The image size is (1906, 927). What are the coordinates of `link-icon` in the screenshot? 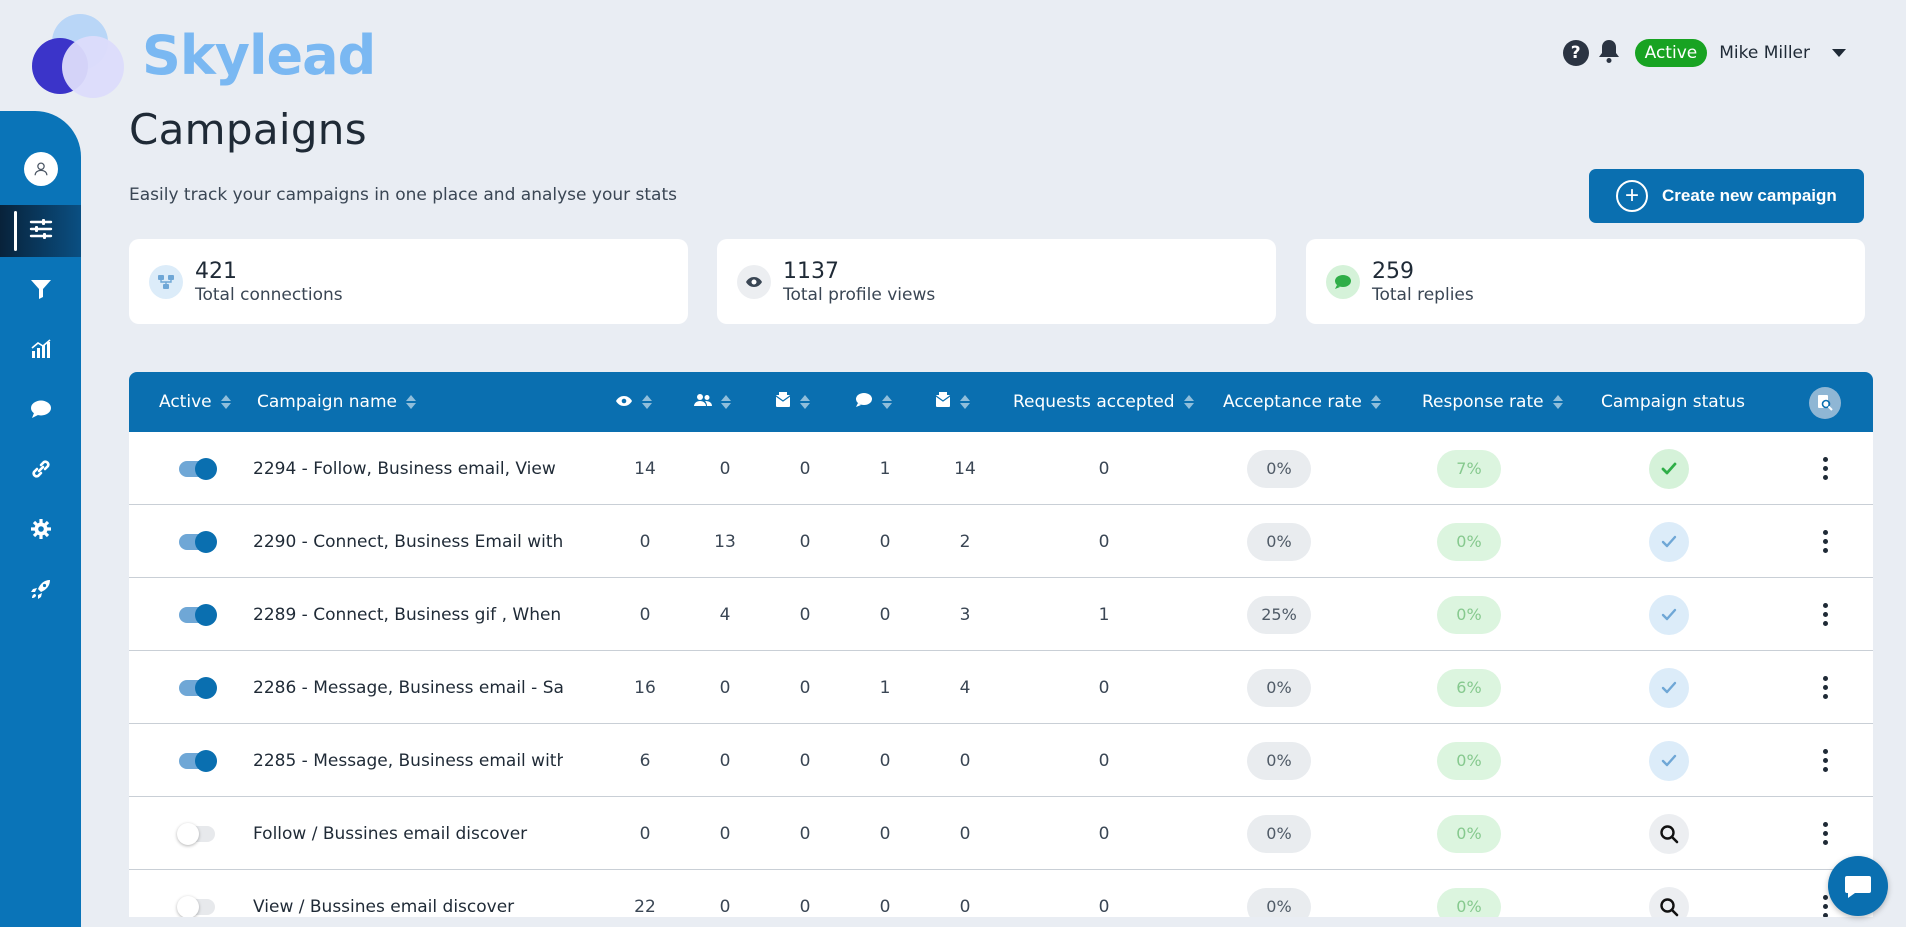 It's located at (41, 471).